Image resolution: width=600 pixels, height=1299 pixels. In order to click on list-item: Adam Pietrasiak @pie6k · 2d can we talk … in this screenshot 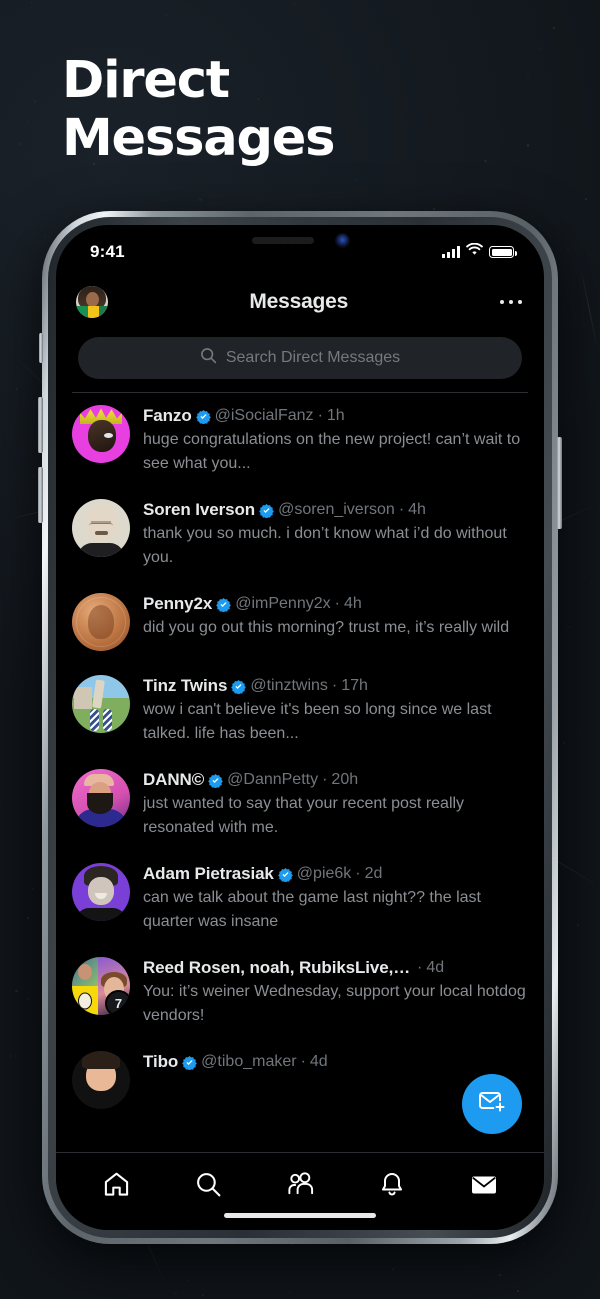, I will do `click(300, 898)`.